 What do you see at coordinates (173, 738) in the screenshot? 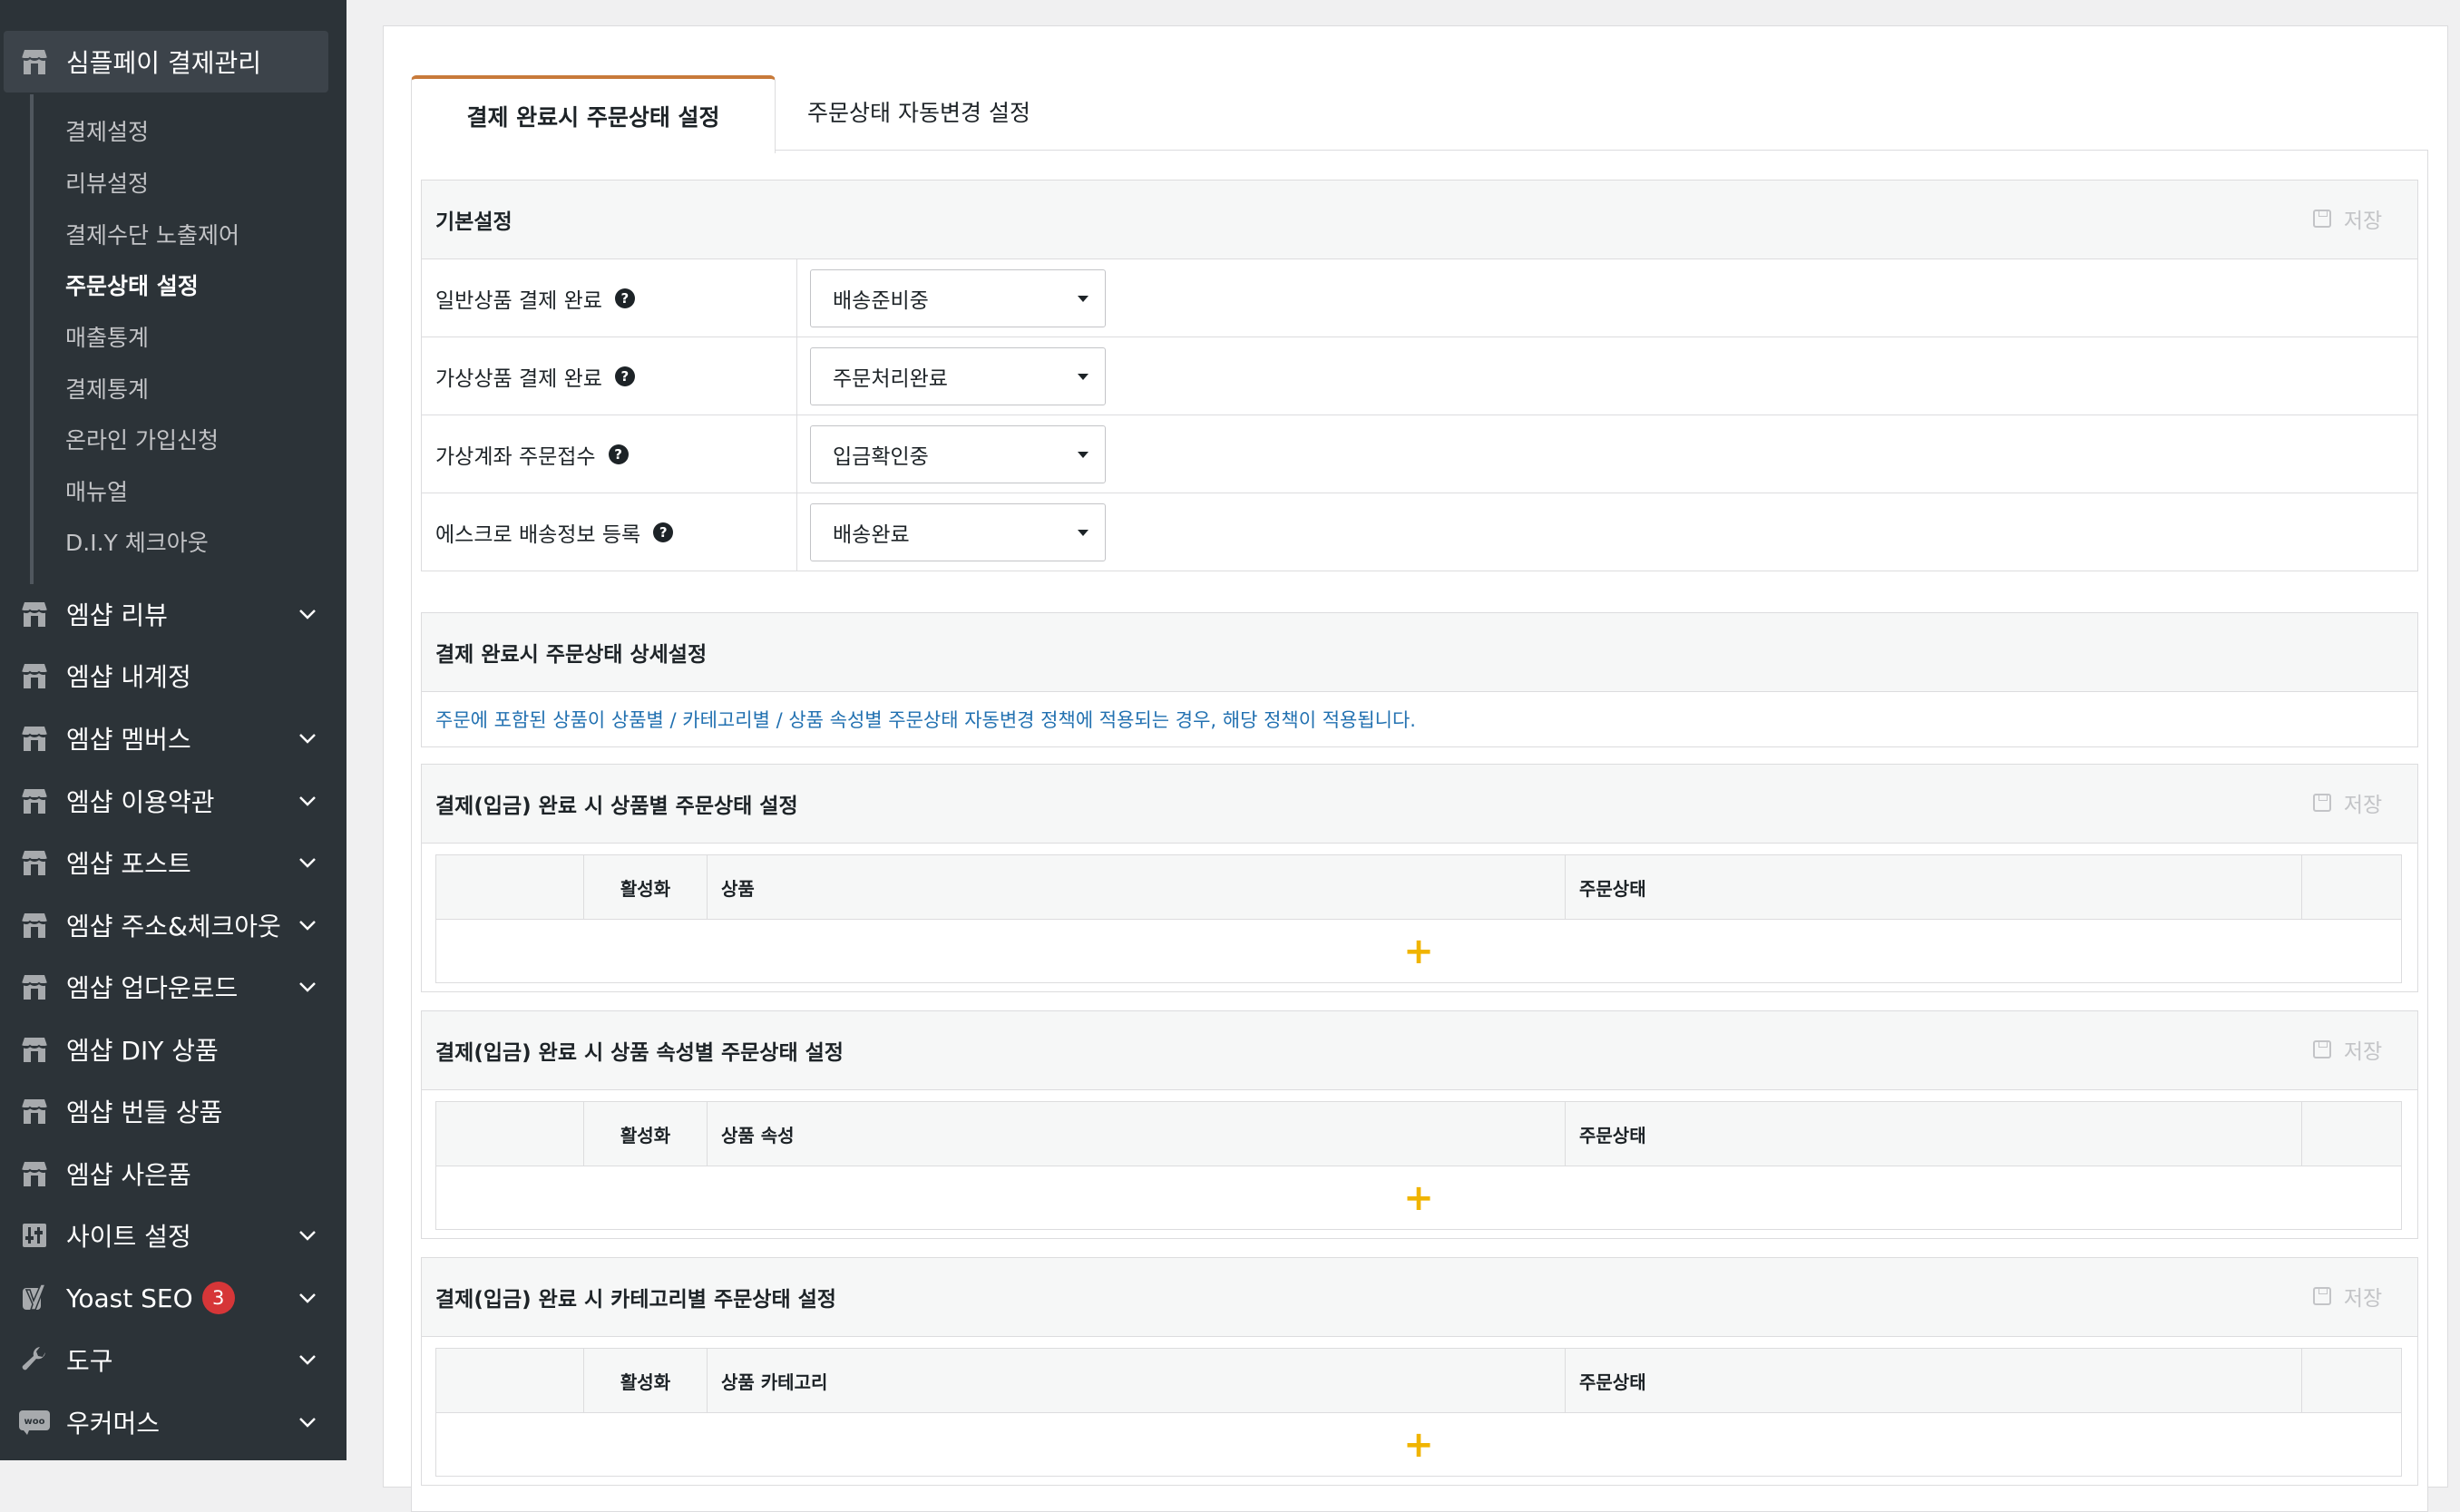
I see `sidebar-item-mshop-members: 엠샵 멤버스` at bounding box center [173, 738].